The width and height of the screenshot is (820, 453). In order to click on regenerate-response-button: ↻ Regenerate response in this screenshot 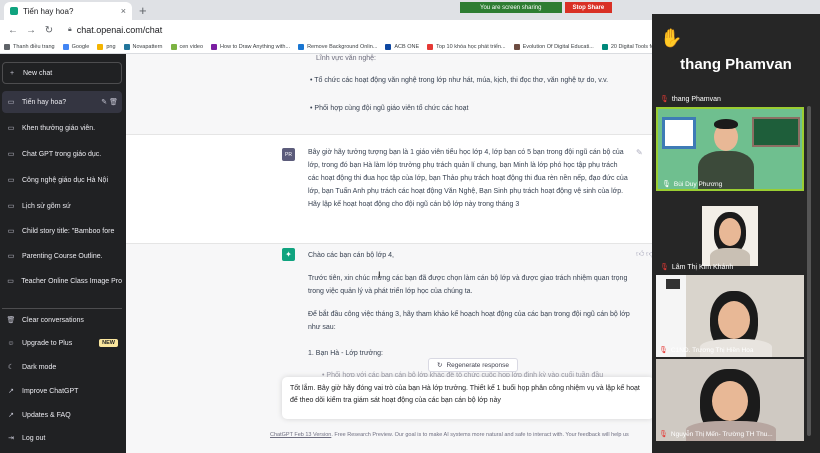, I will do `click(473, 365)`.